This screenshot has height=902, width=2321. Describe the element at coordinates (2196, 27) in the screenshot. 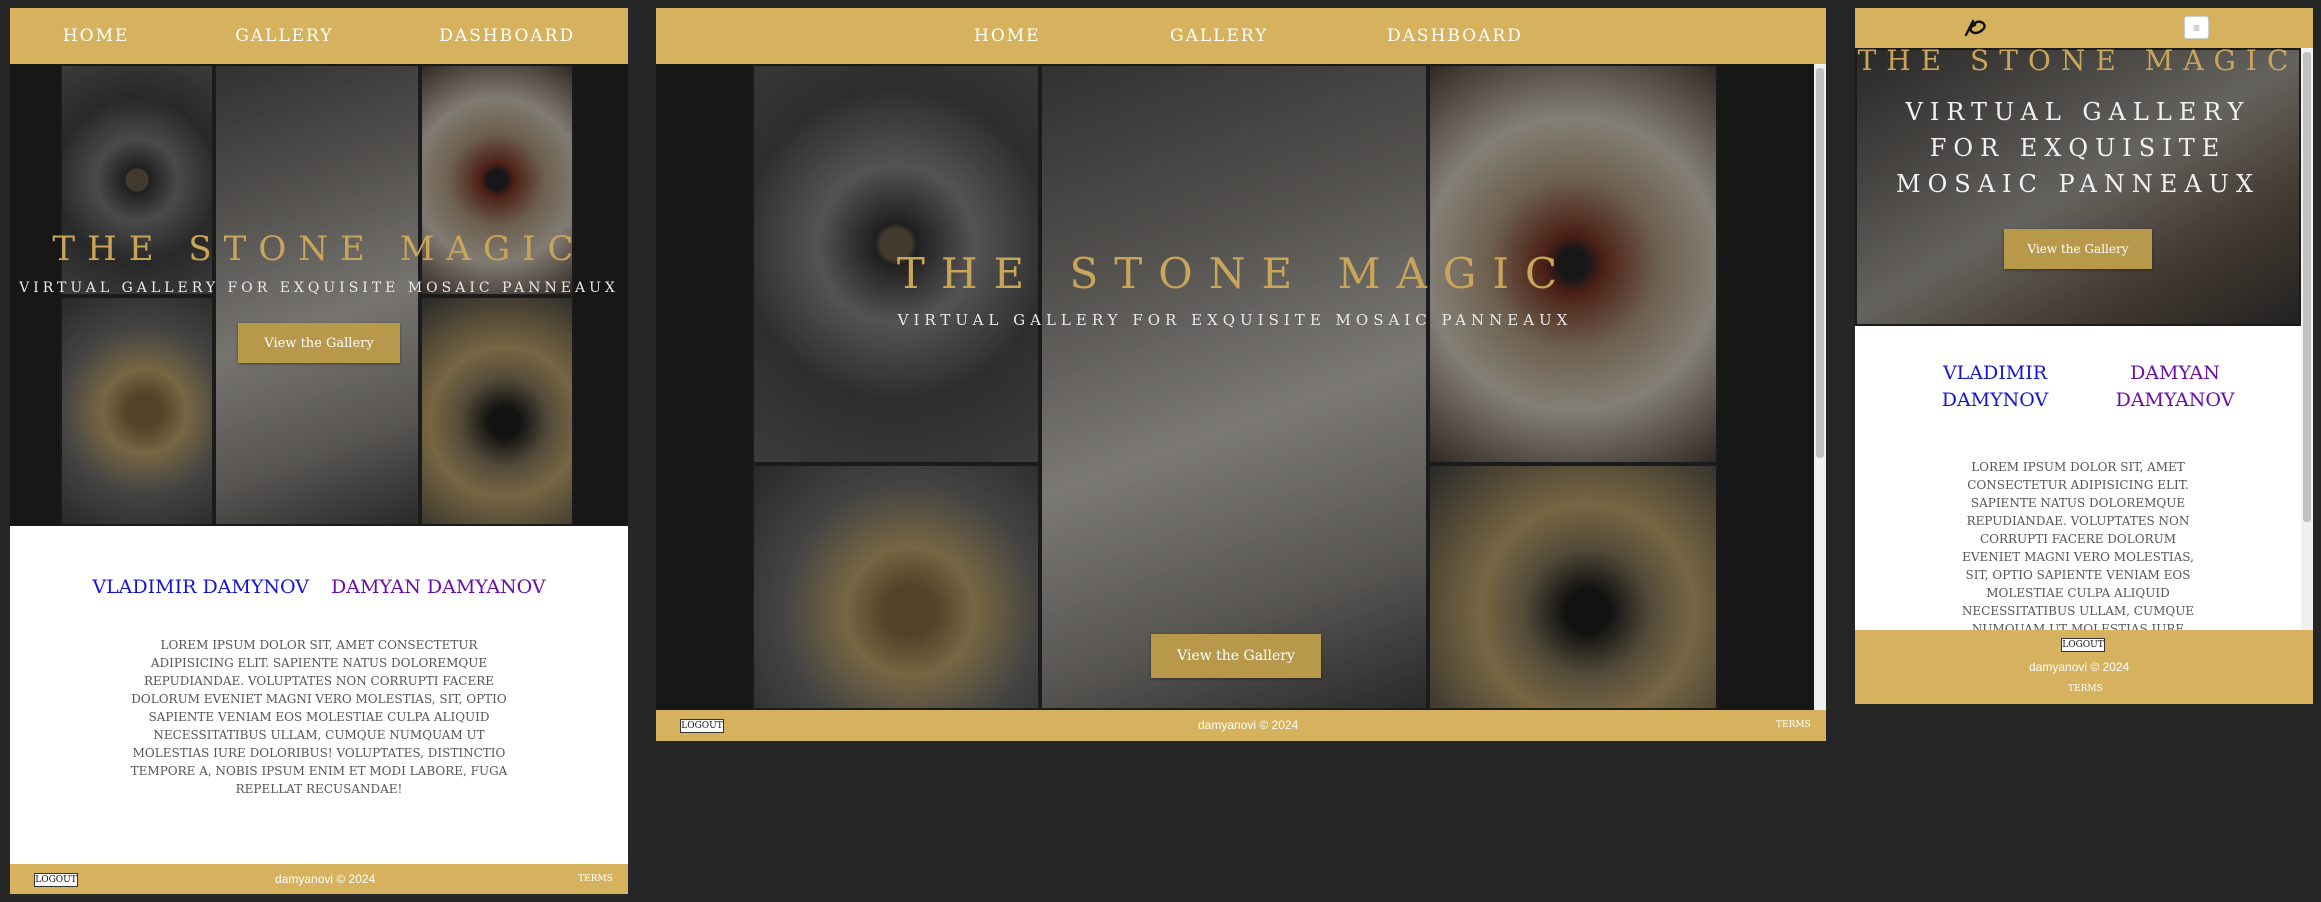

I see `hamburger-menu-icon: ≡` at that location.